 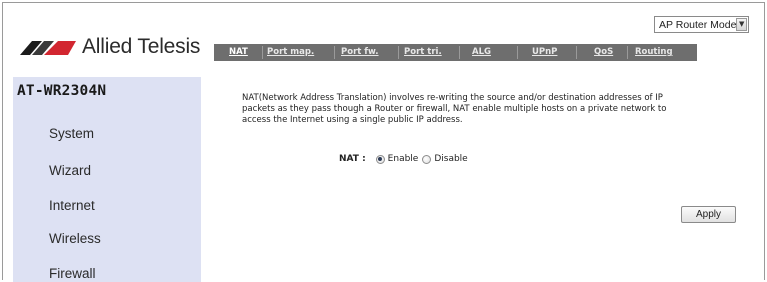 I want to click on tab-port-tri: Port tri., so click(x=423, y=52).